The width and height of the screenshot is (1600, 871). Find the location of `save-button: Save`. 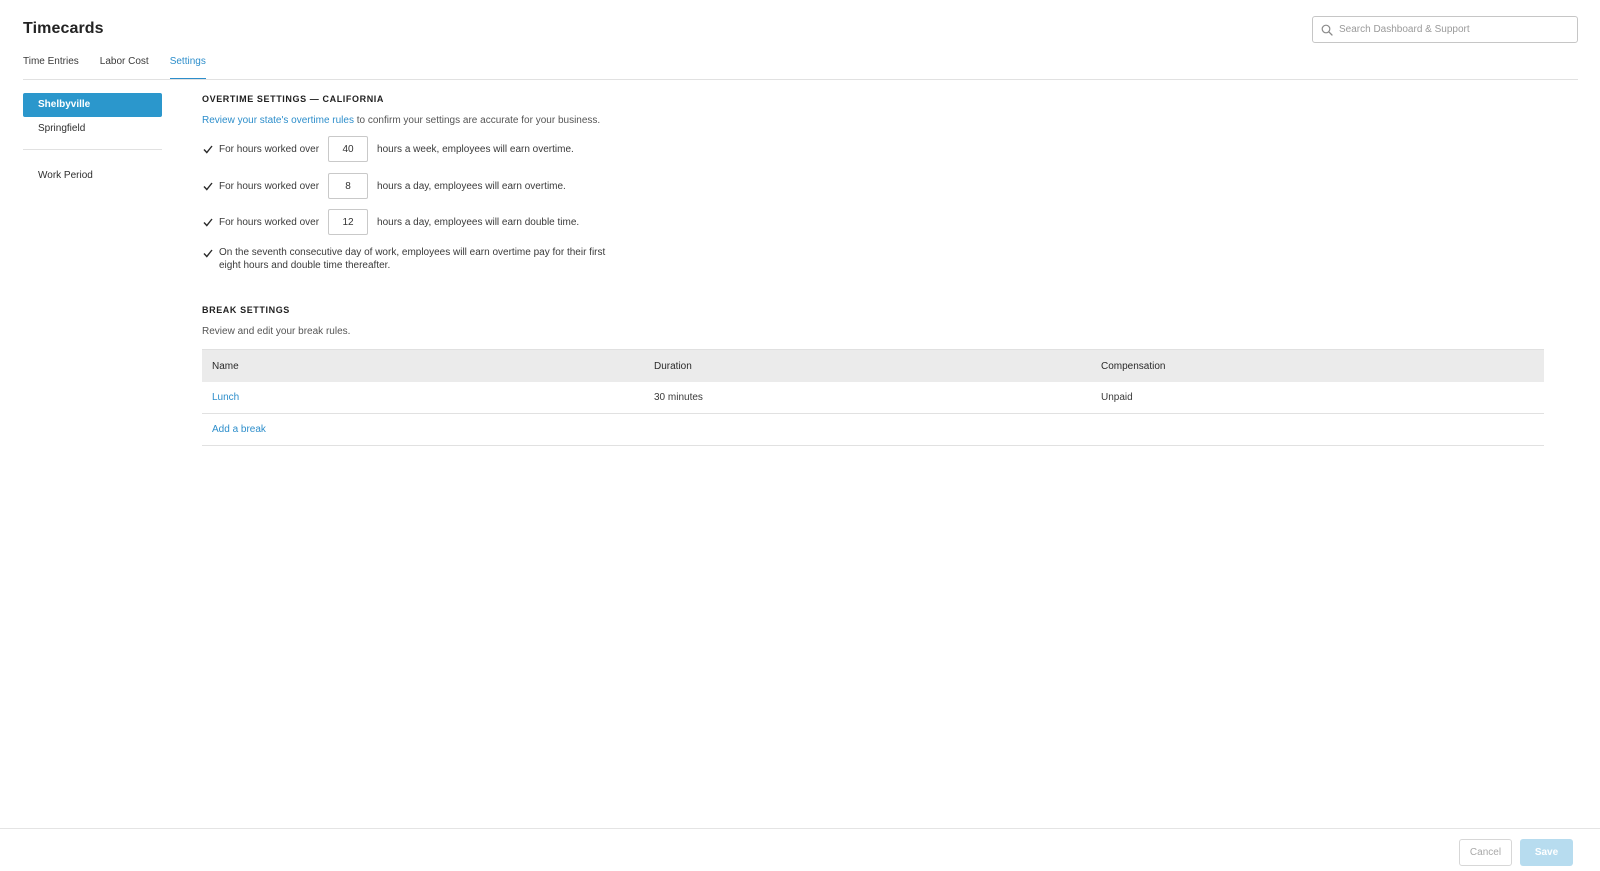

save-button: Save is located at coordinates (1546, 852).